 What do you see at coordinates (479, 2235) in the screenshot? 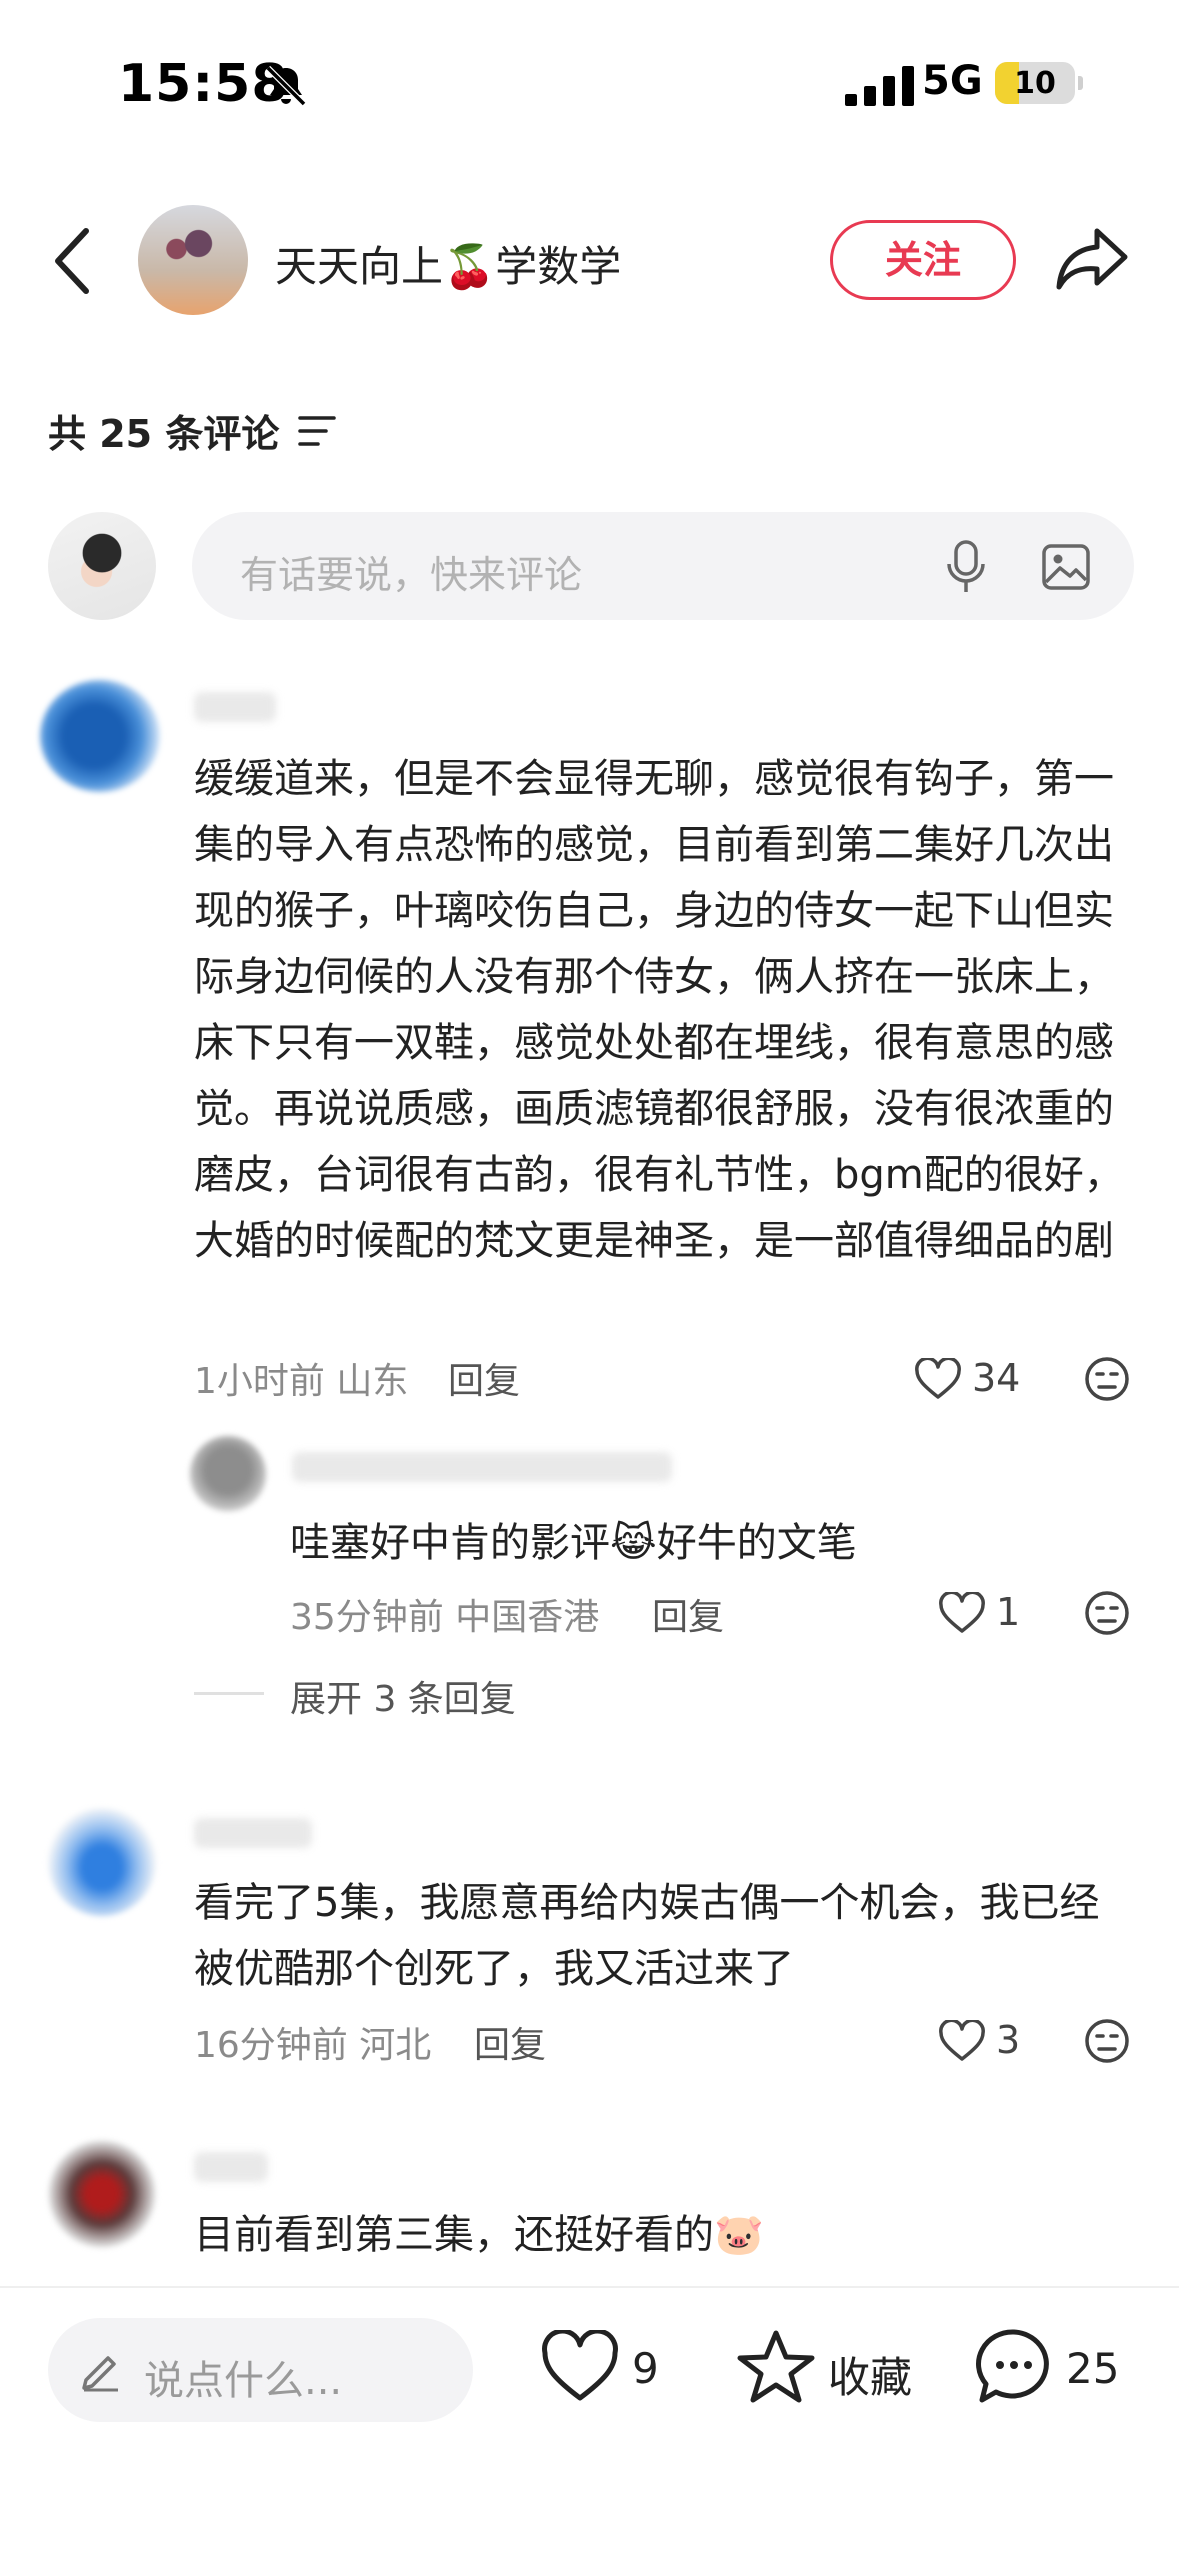
I see `comment-text: 目前看到第三集，还挺好看的🐷` at bounding box center [479, 2235].